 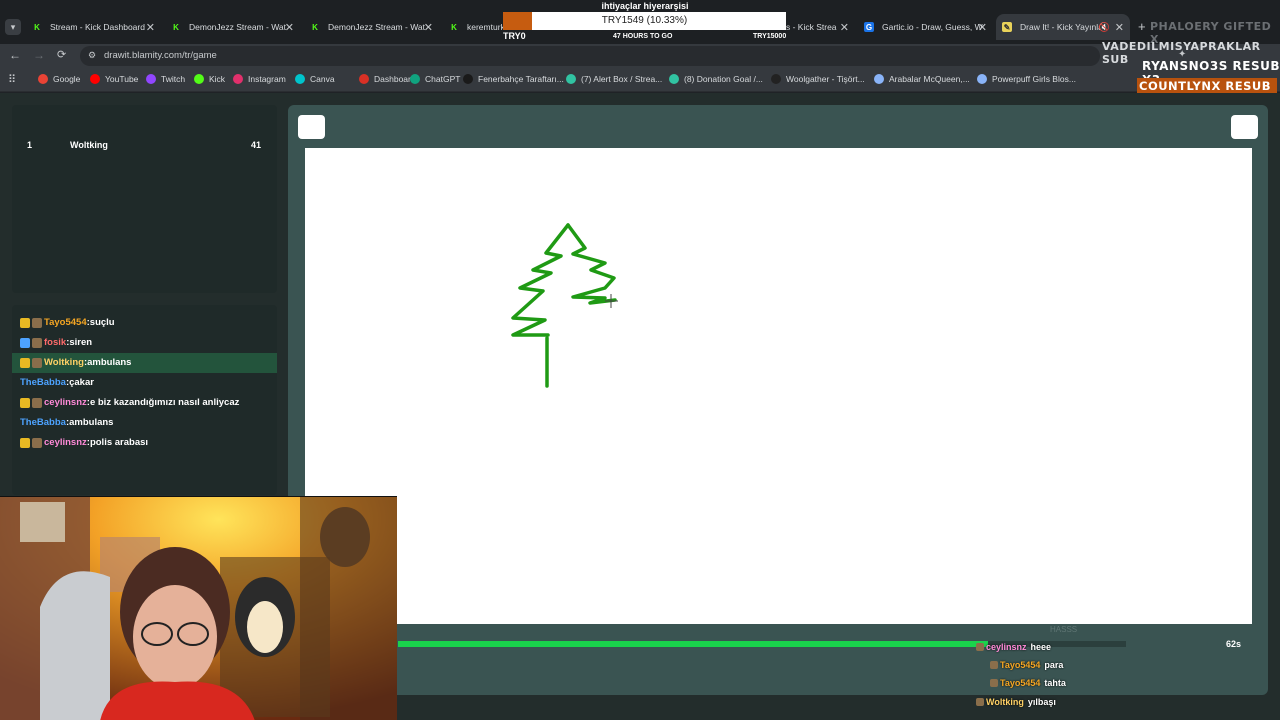 I want to click on bookmark-label: Google, so click(x=67, y=79).